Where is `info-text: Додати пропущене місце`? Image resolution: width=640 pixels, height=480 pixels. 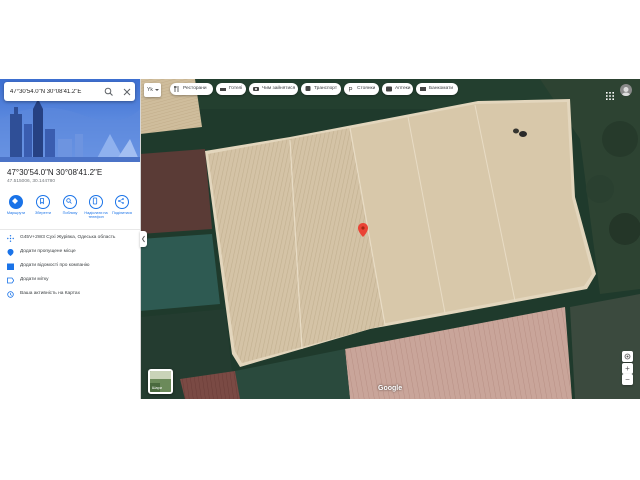
info-text: Додати пропущене місце is located at coordinates (48, 251).